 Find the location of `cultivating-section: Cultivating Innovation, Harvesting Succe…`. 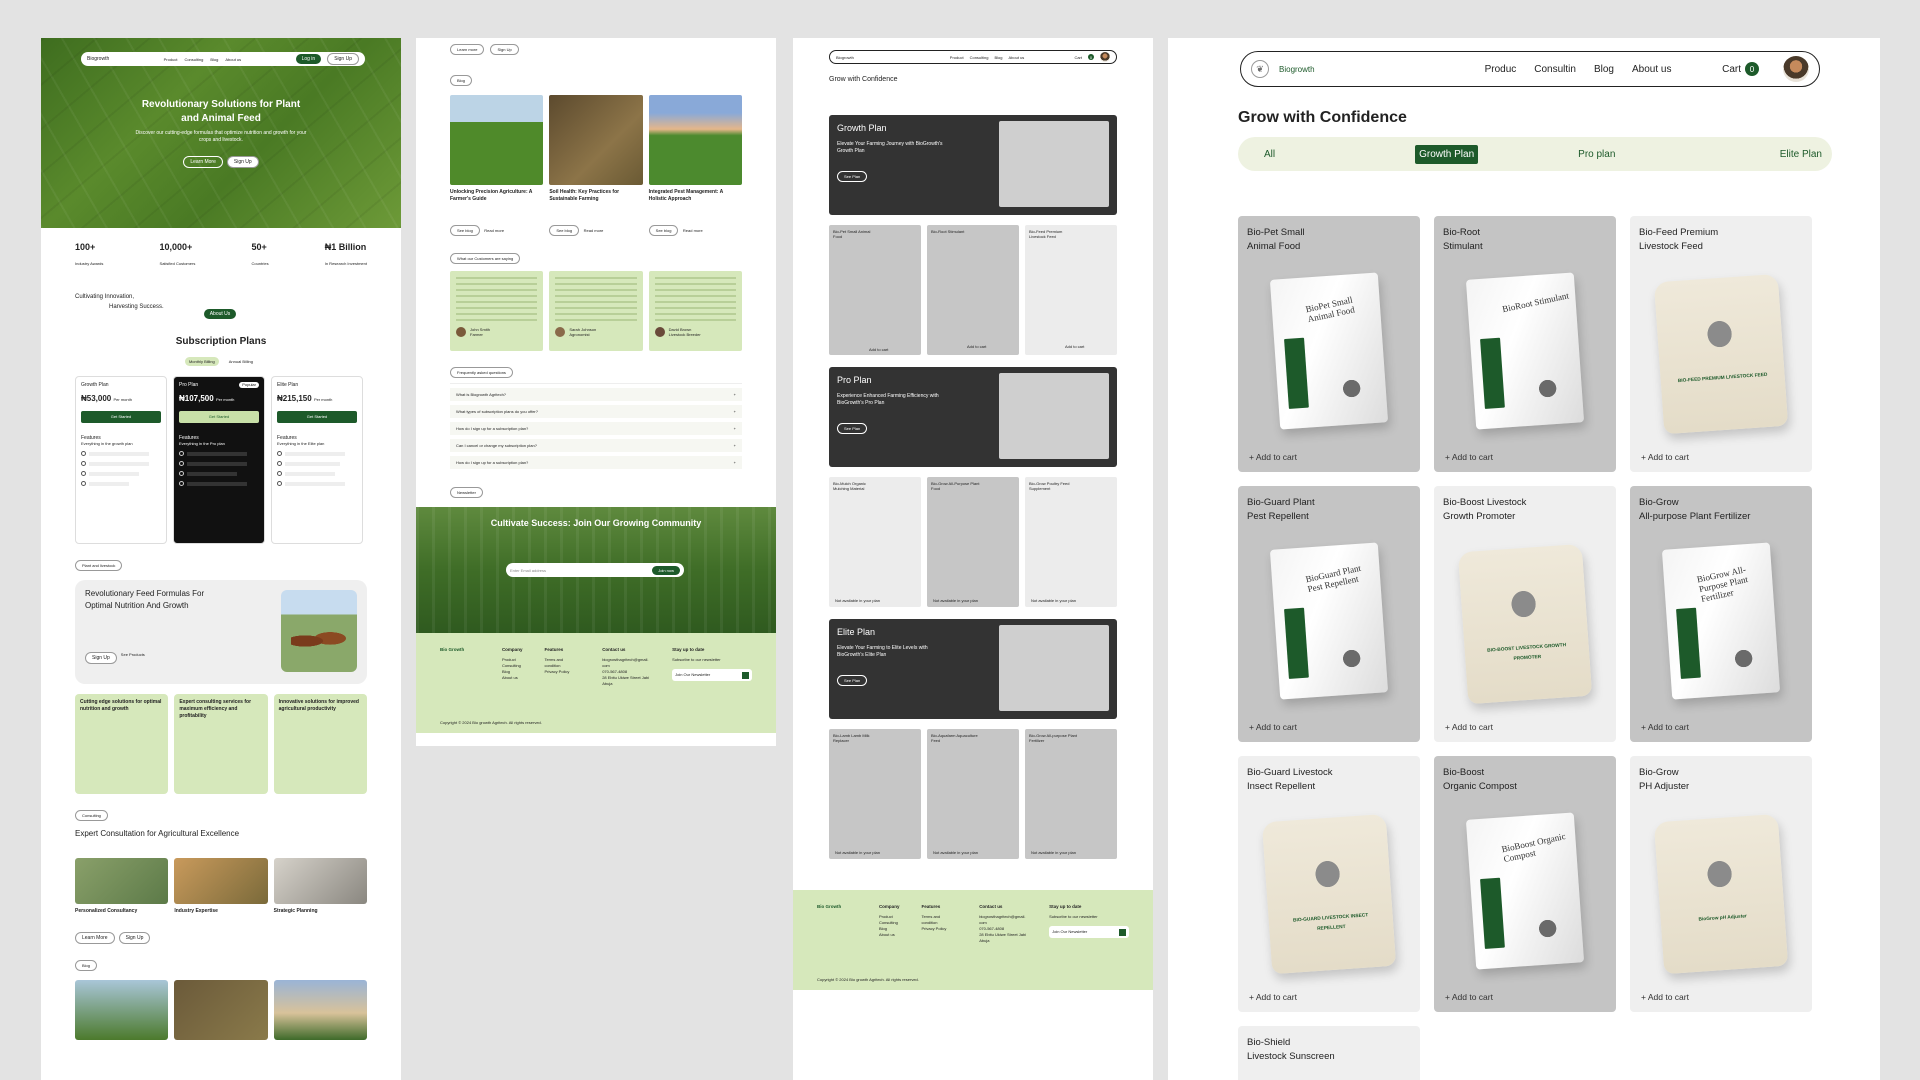

cultivating-section: Cultivating Innovation, Harvesting Succe… is located at coordinates (221, 295).